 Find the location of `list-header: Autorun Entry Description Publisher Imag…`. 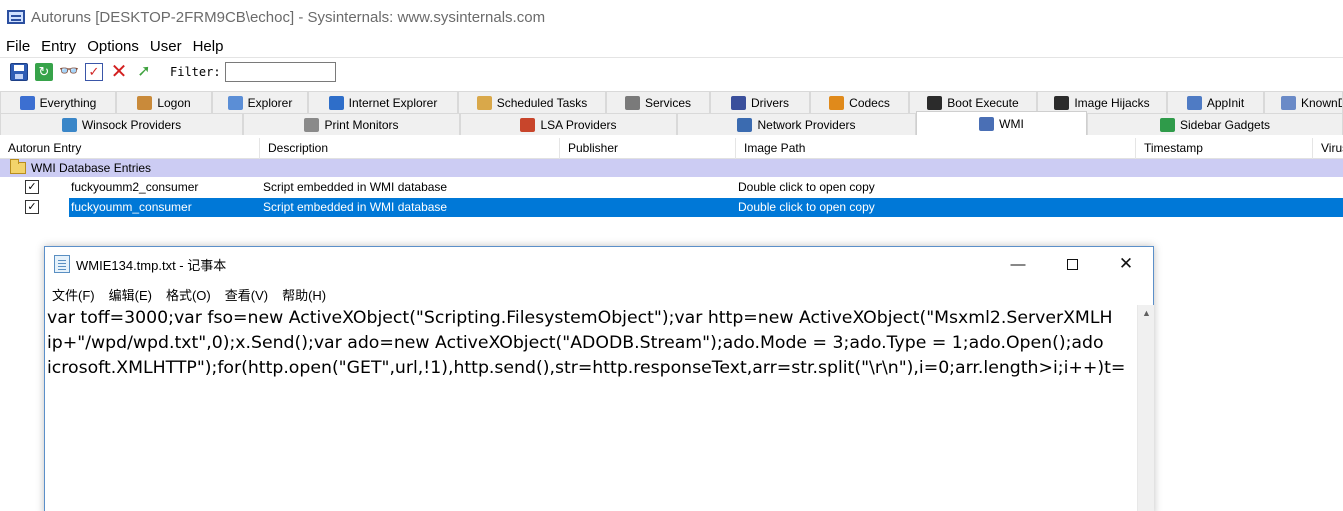

list-header: Autorun Entry Description Publisher Imag… is located at coordinates (671, 148).